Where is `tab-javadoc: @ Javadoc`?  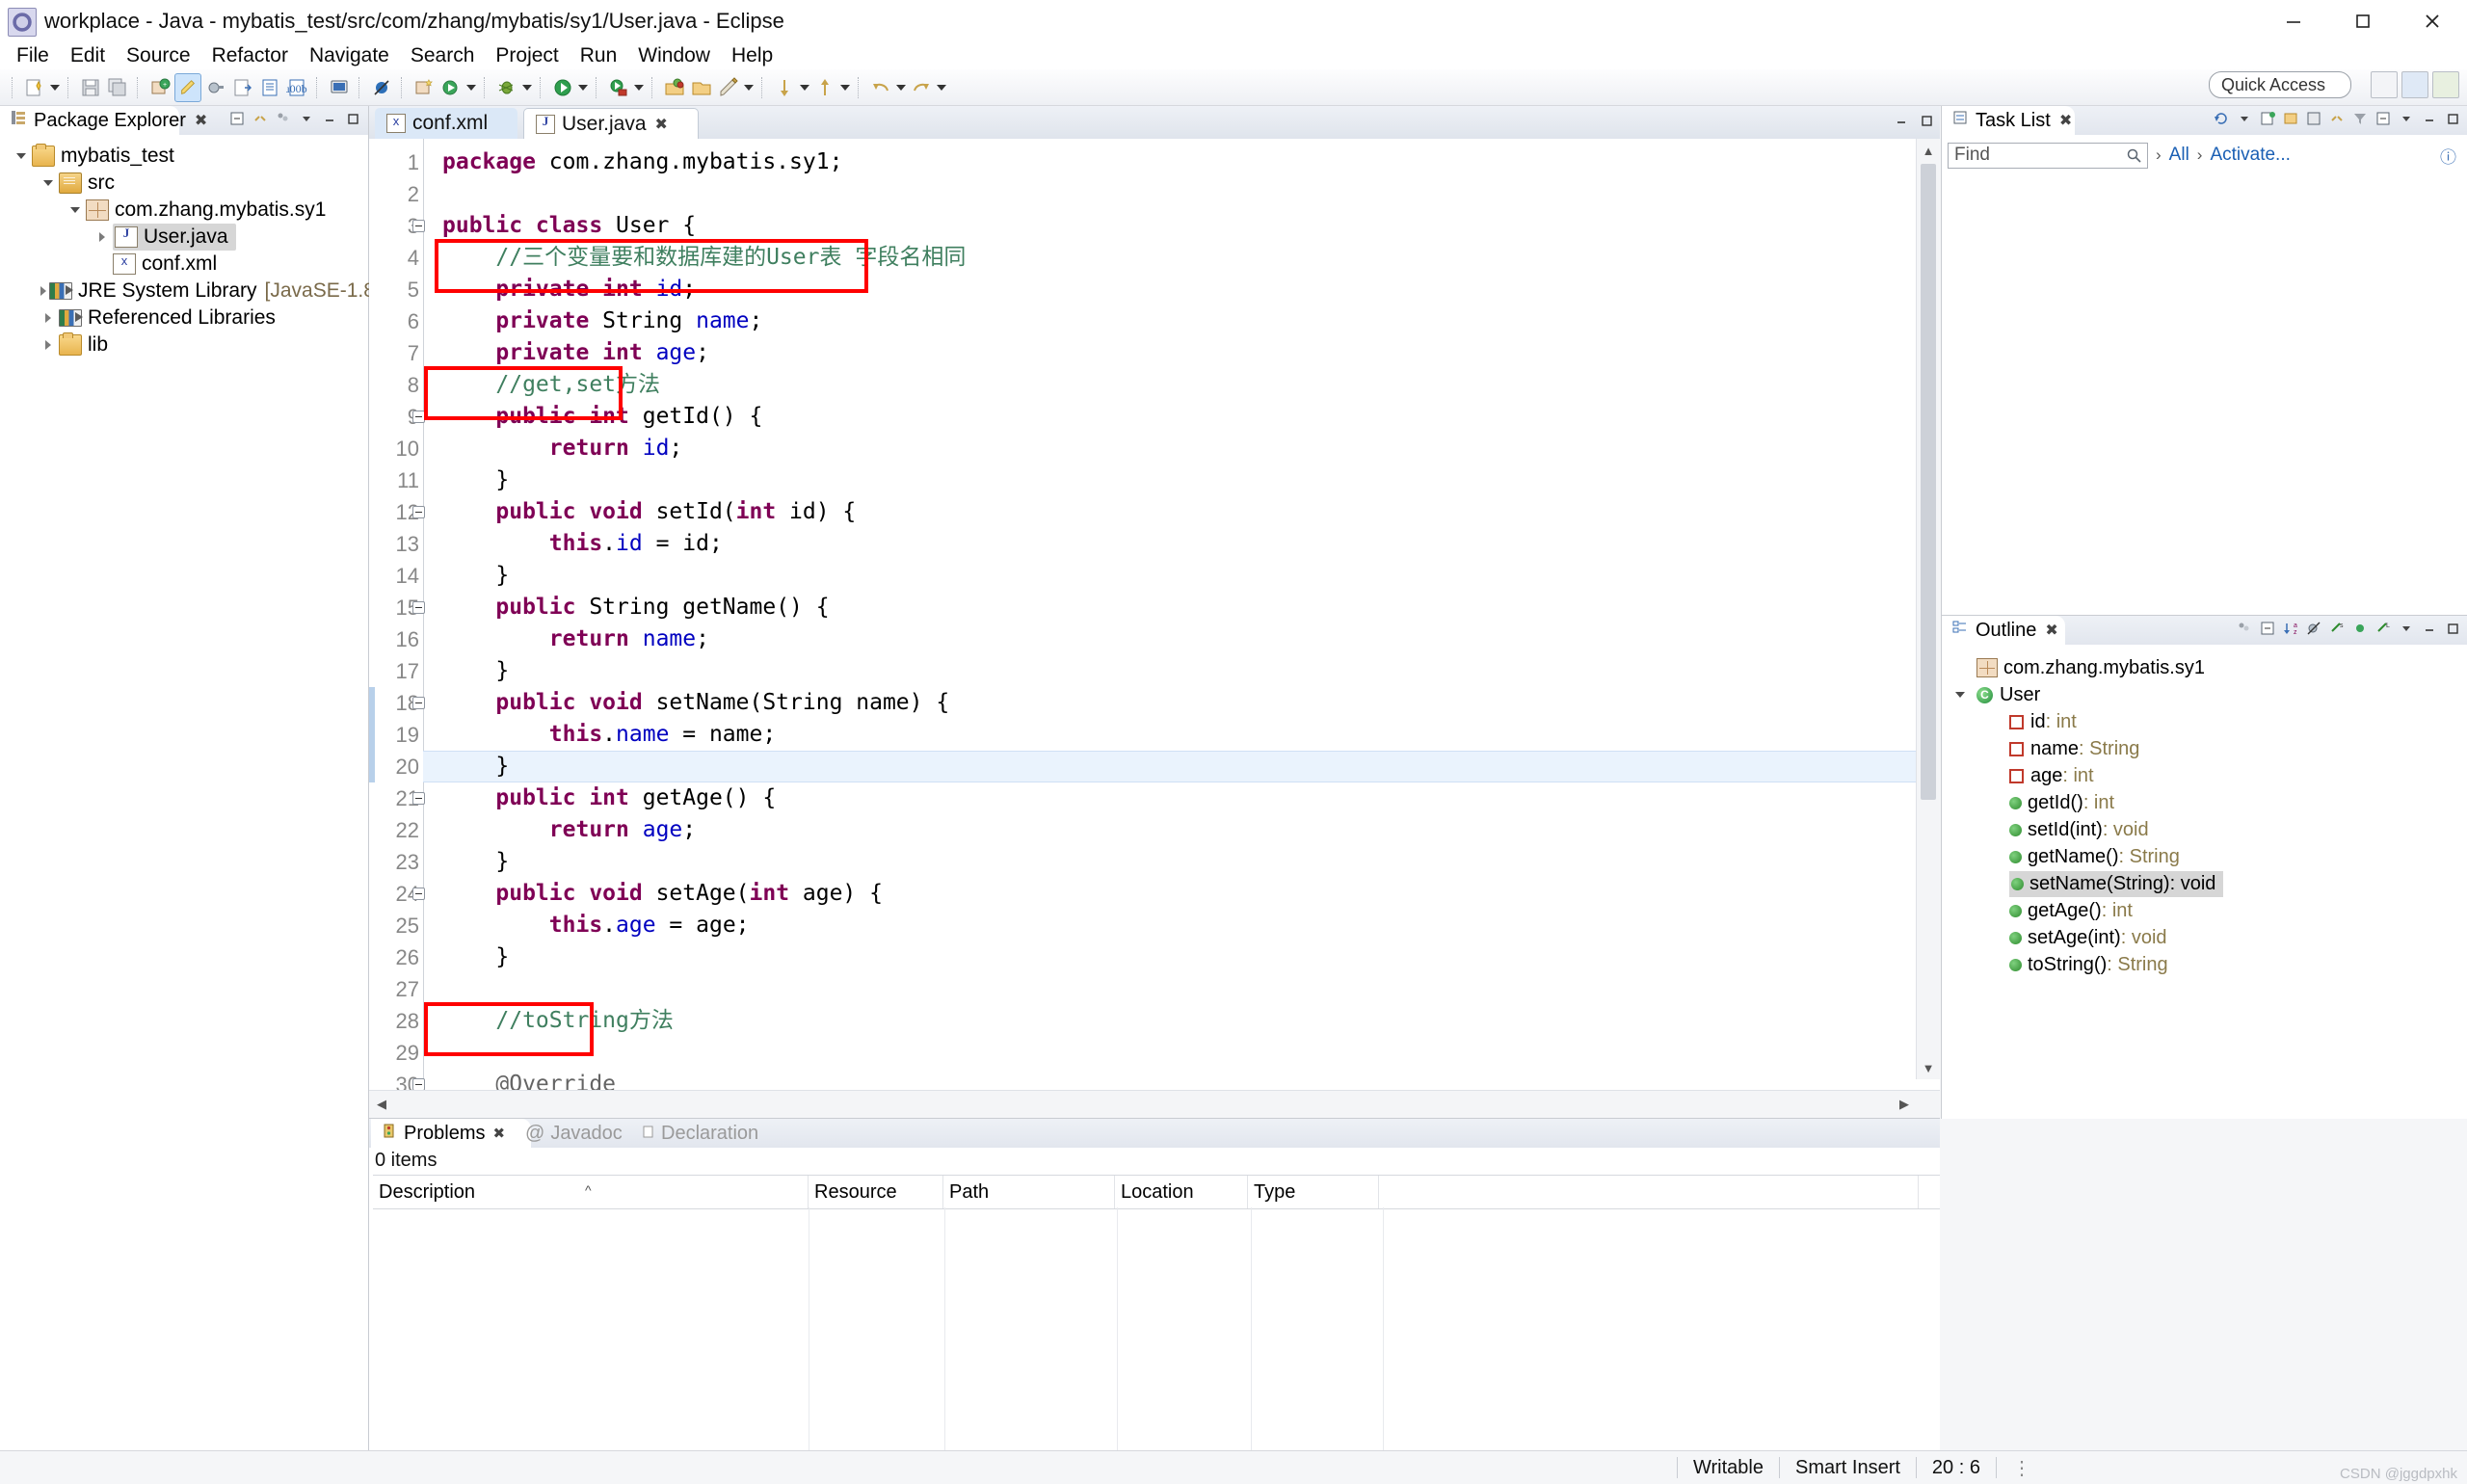 tab-javadoc: @ Javadoc is located at coordinates (582, 1133).